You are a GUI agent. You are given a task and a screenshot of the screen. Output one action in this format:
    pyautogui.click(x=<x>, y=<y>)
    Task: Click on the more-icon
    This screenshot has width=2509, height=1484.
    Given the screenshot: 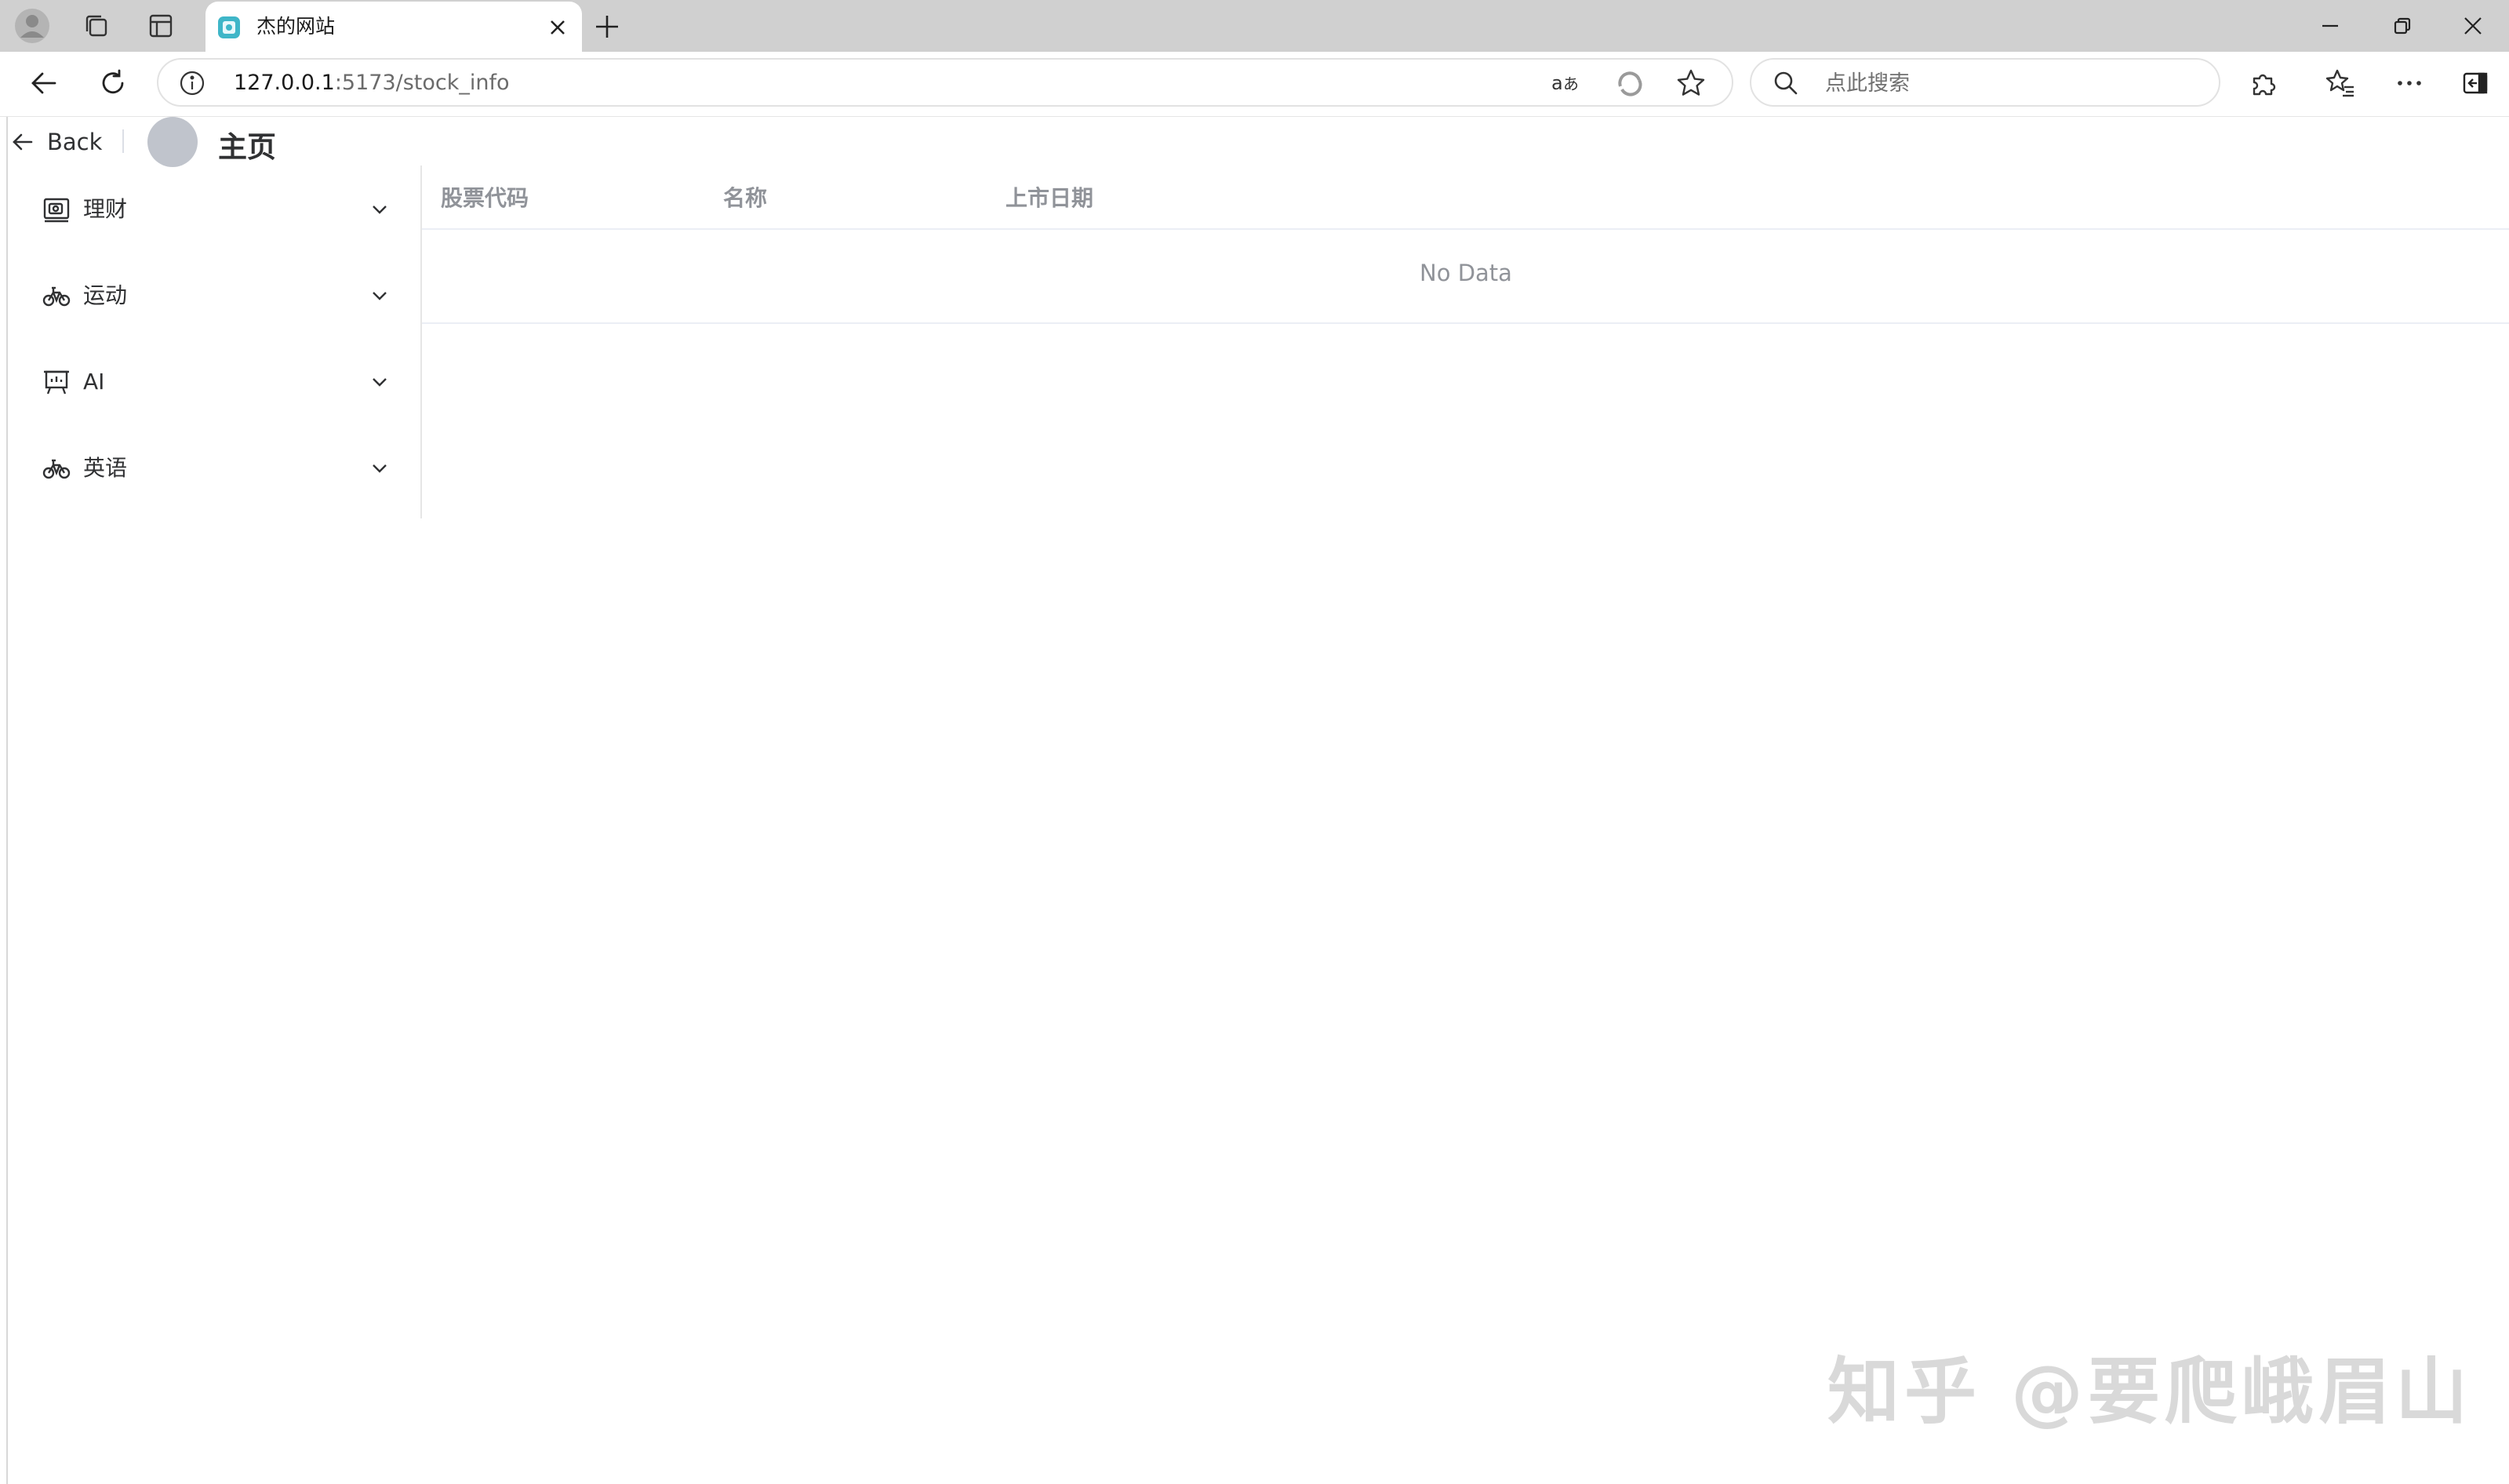 What is the action you would take?
    pyautogui.click(x=2409, y=83)
    